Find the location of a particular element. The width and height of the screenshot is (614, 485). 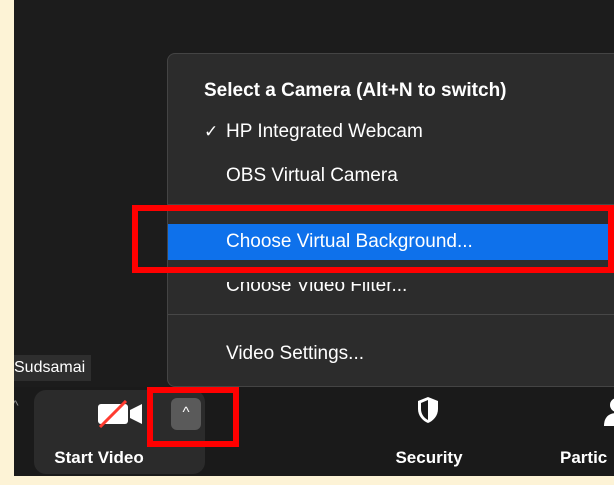

participant-name-tag: Sudsamai is located at coordinates (53, 368).